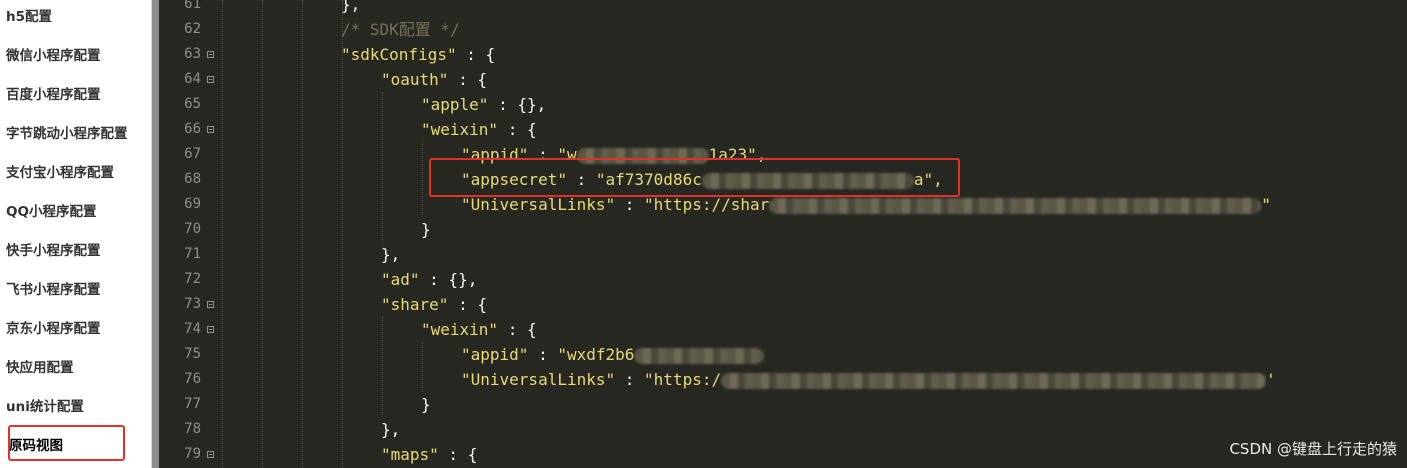  I want to click on code-line-63: "sdkConfigs" : {, so click(418, 54).